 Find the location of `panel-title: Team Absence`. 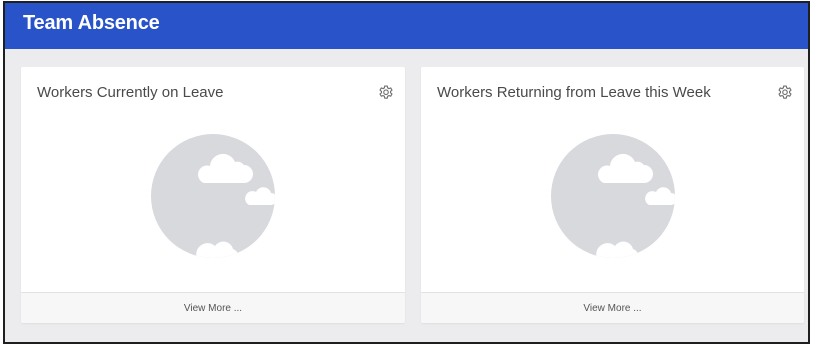

panel-title: Team Absence is located at coordinates (91, 23).